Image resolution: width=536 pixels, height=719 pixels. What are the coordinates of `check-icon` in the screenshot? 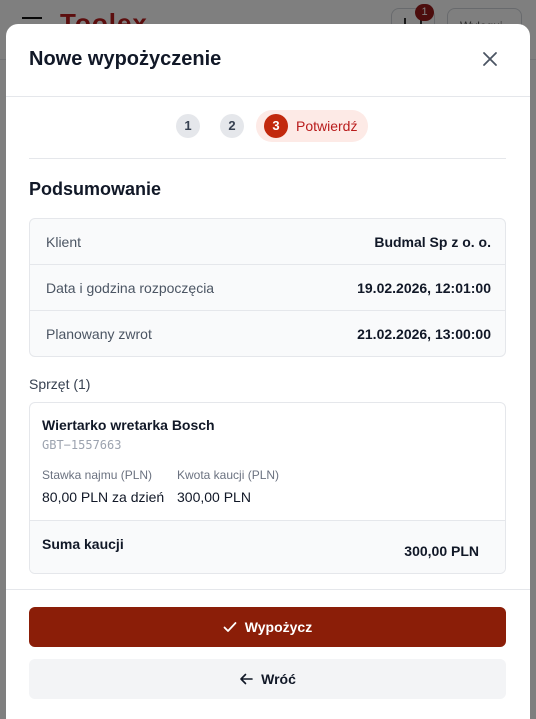 It's located at (230, 627).